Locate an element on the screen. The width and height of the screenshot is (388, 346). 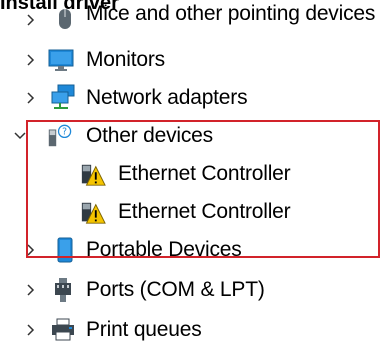
tree-item-label: Portable Devices is located at coordinates (164, 249).